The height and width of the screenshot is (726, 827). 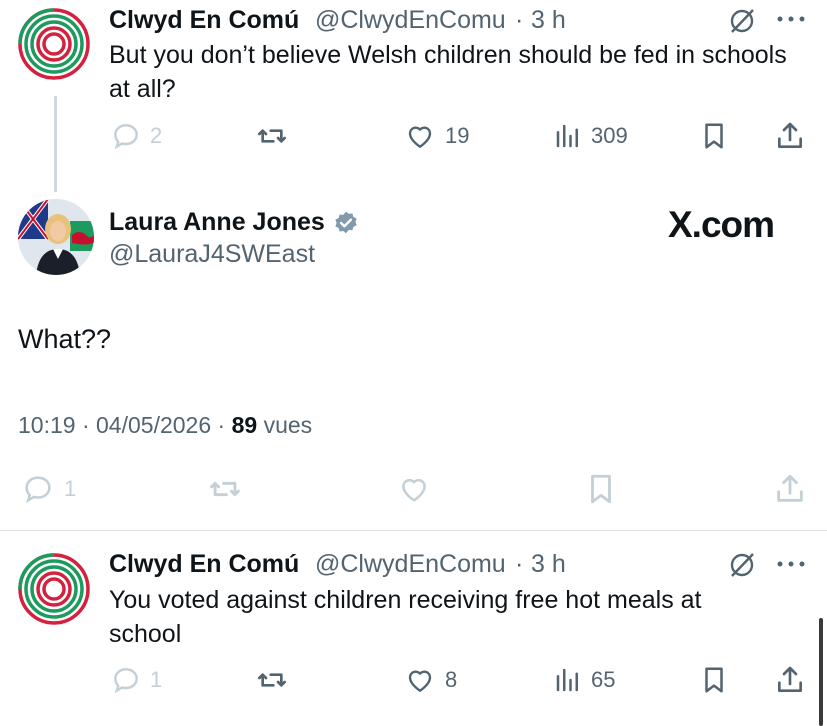 I want to click on tweet-time: 10:19, so click(x=47, y=425).